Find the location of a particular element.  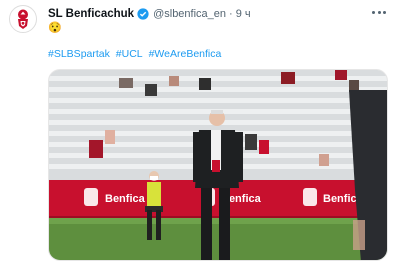

banner-text: Benfica is located at coordinates (125, 199).